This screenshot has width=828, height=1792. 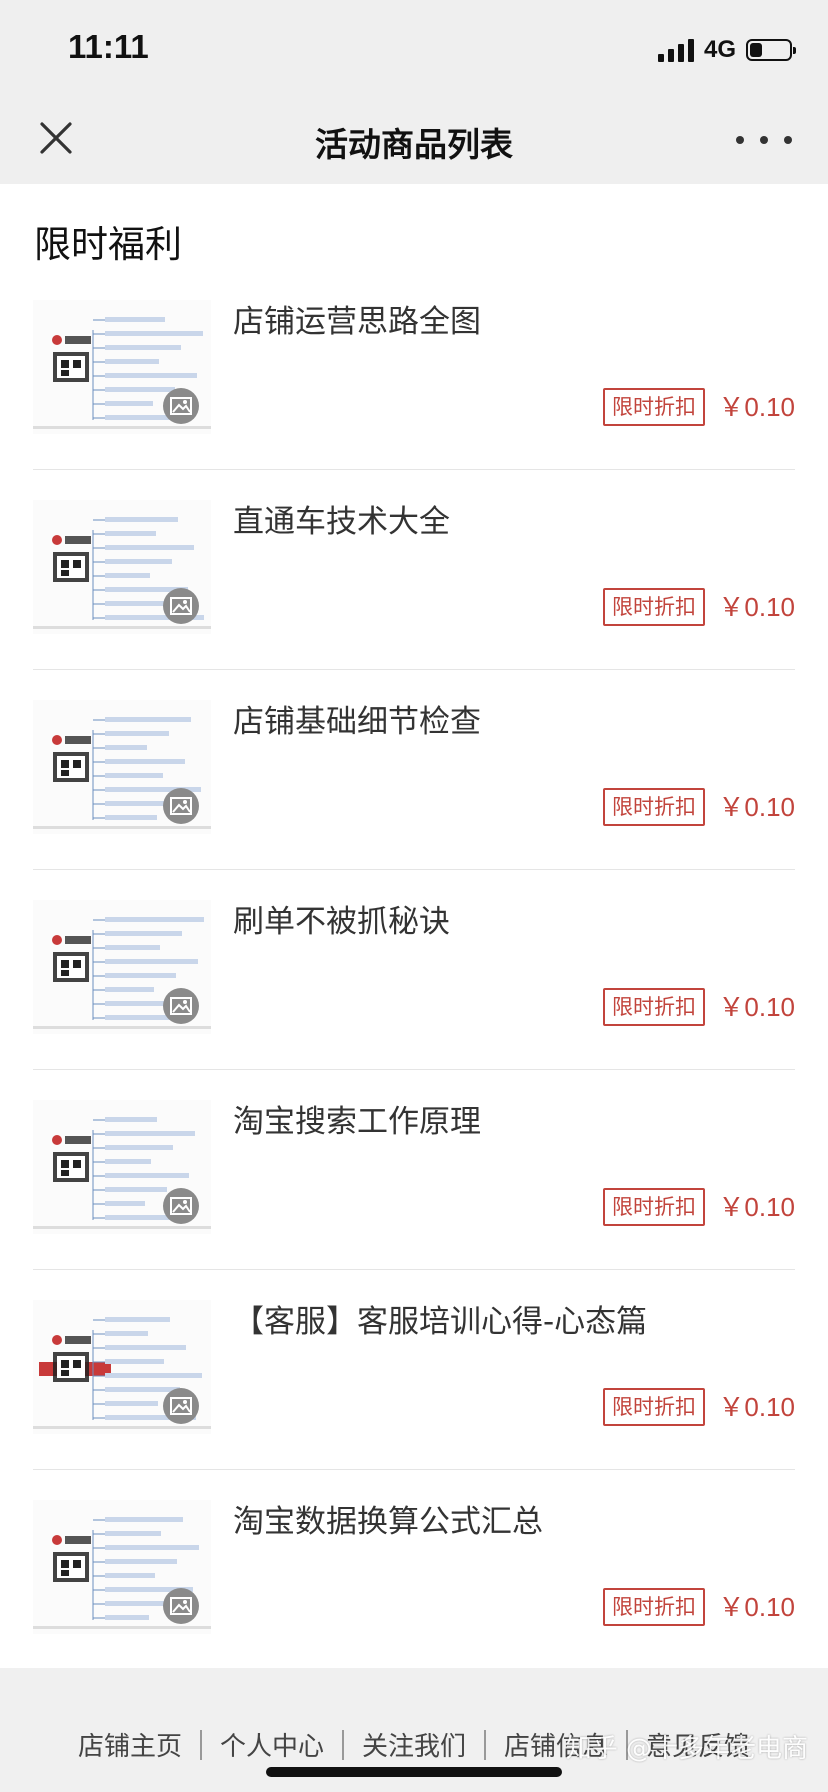 I want to click on signal-icon, so click(x=675, y=50).